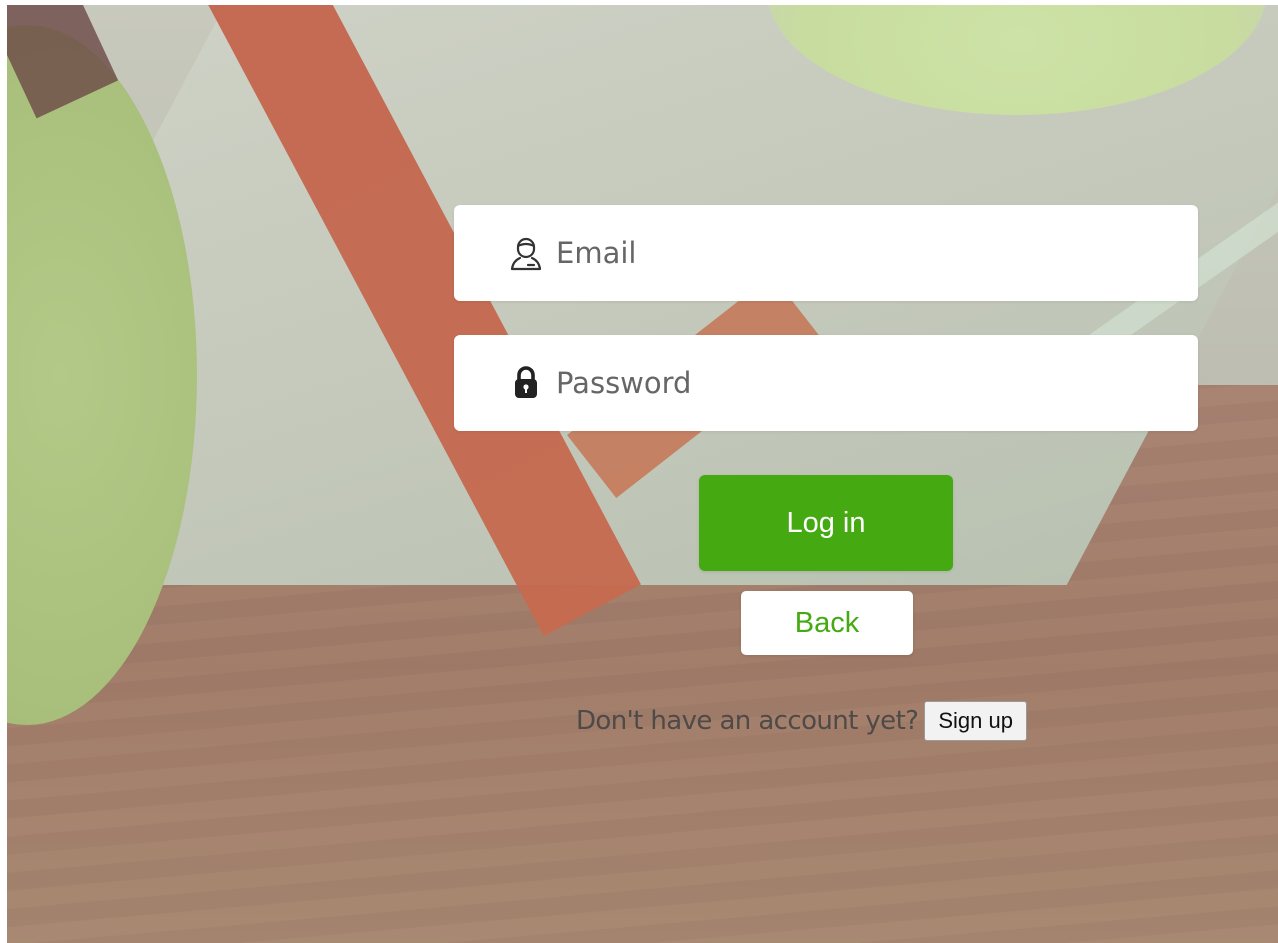 The image size is (1278, 943). I want to click on password-field-container, so click(826, 383).